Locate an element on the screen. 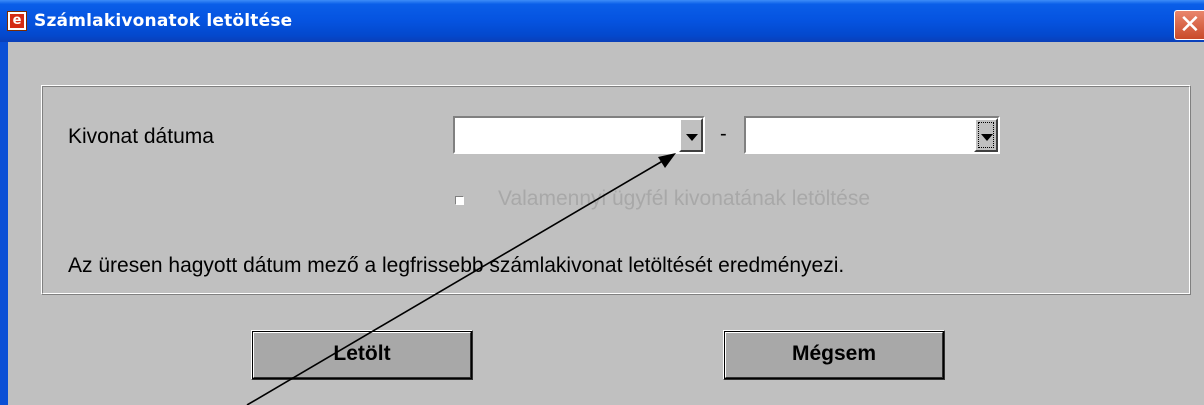 Image resolution: width=1204 pixels, height=405 pixels. arrow-head-icon is located at coordinates (667, 160).